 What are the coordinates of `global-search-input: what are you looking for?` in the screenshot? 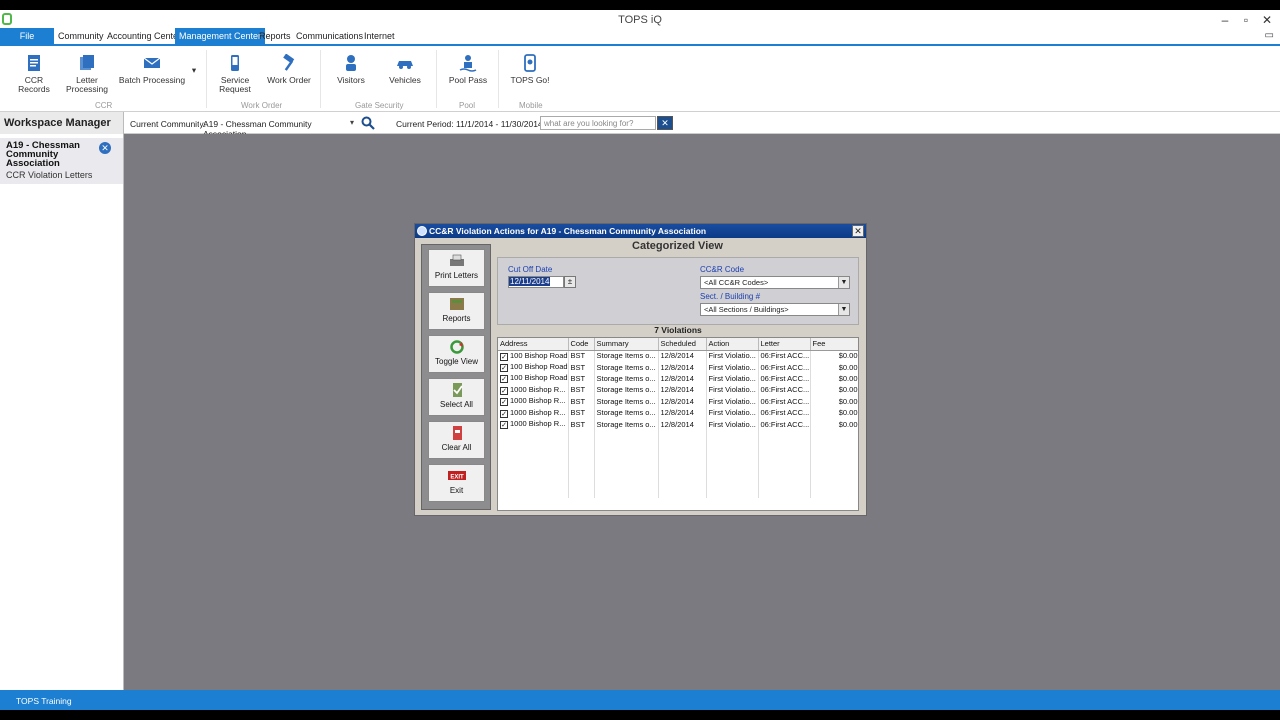 It's located at (598, 123).